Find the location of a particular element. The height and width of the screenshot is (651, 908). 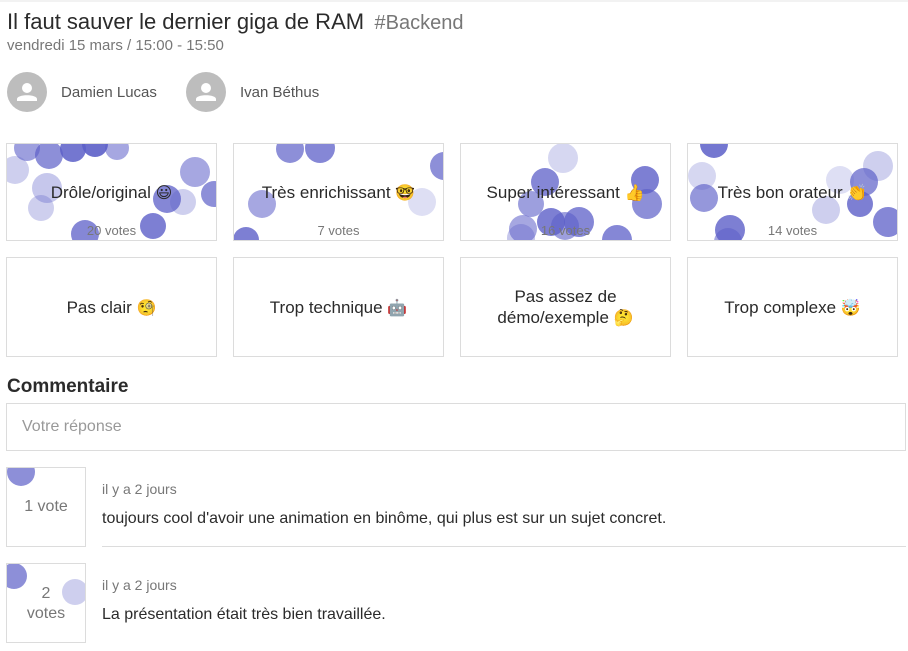

vote-count: 1 vote is located at coordinates (46, 506).